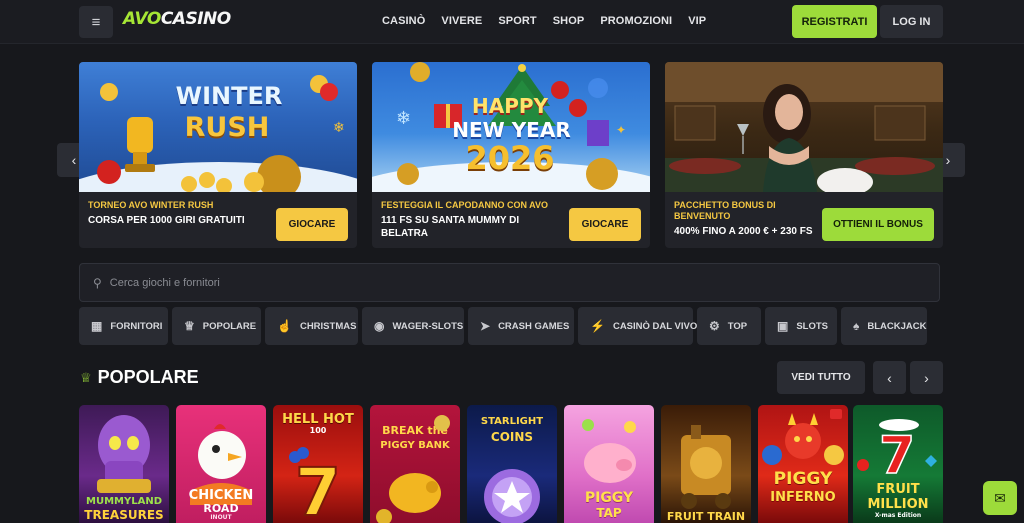 This screenshot has height=523, width=1024. What do you see at coordinates (803, 437) in the screenshot?
I see `devil-pig-illustration` at bounding box center [803, 437].